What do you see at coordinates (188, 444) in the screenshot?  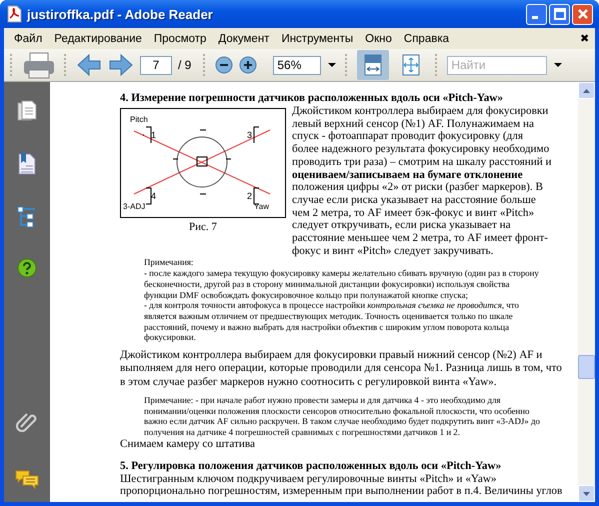 I see `body-paragraph: Снимаем камеру со штатива` at bounding box center [188, 444].